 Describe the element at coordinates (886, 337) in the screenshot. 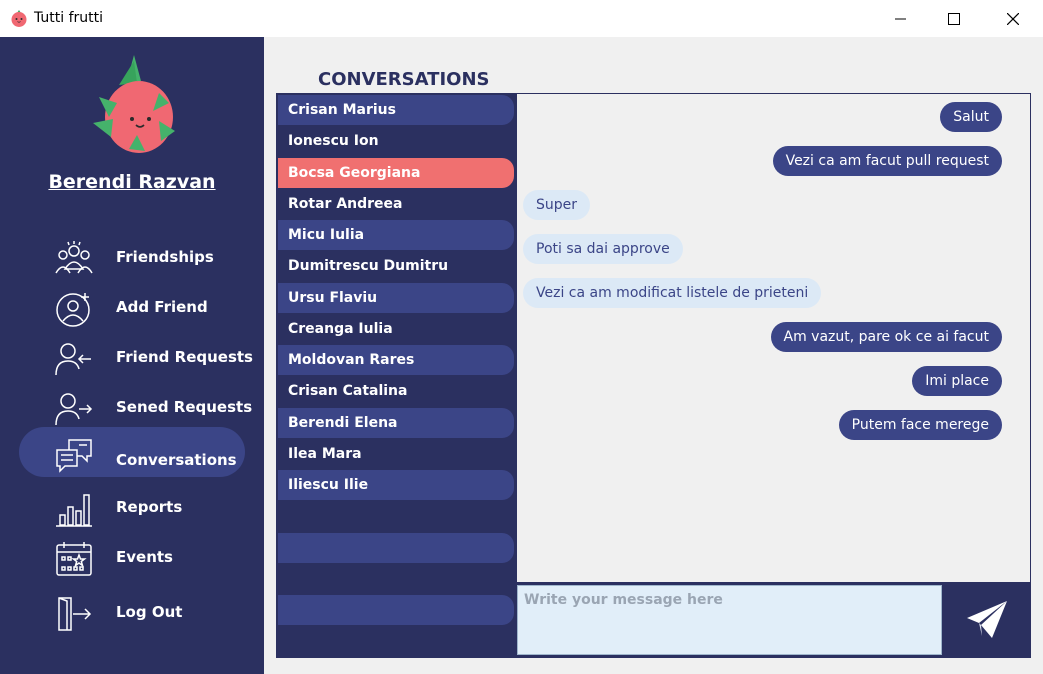

I see `message-bubble-outgoing: Am vazut, pare ok ce ai facut` at that location.